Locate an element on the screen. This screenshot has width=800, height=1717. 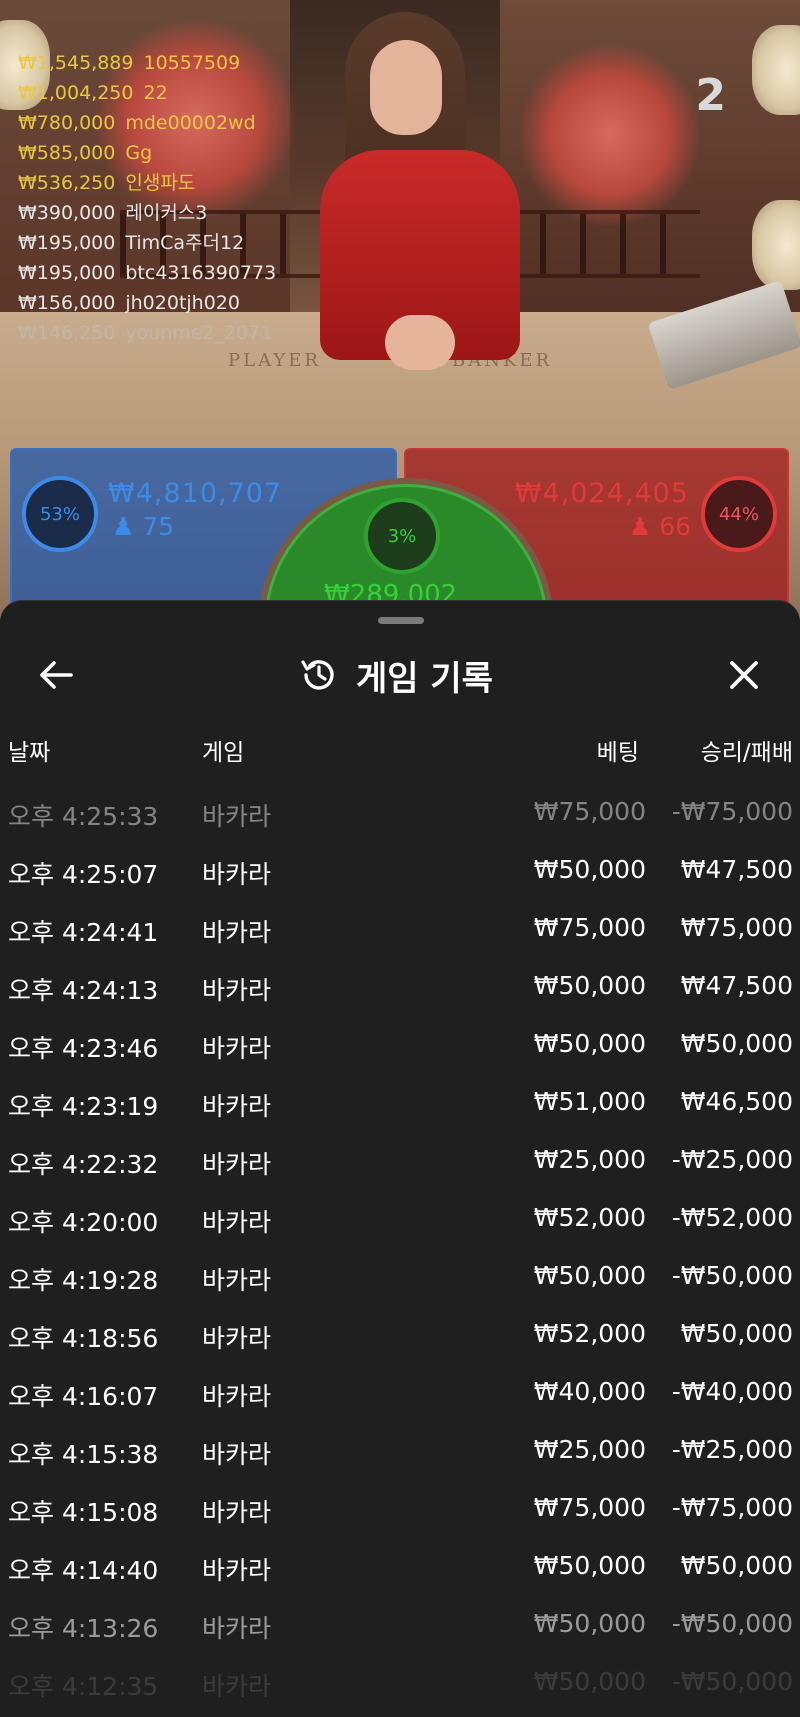
history-time: 오후 4:13:26 is located at coordinates (83, 1628).